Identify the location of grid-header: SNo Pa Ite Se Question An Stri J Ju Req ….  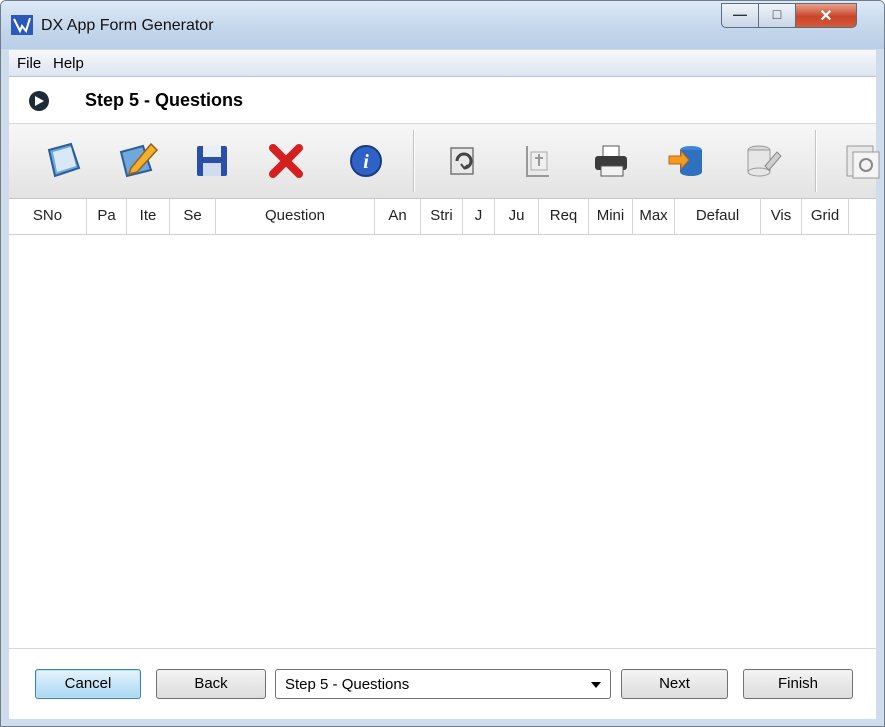
(442, 217).